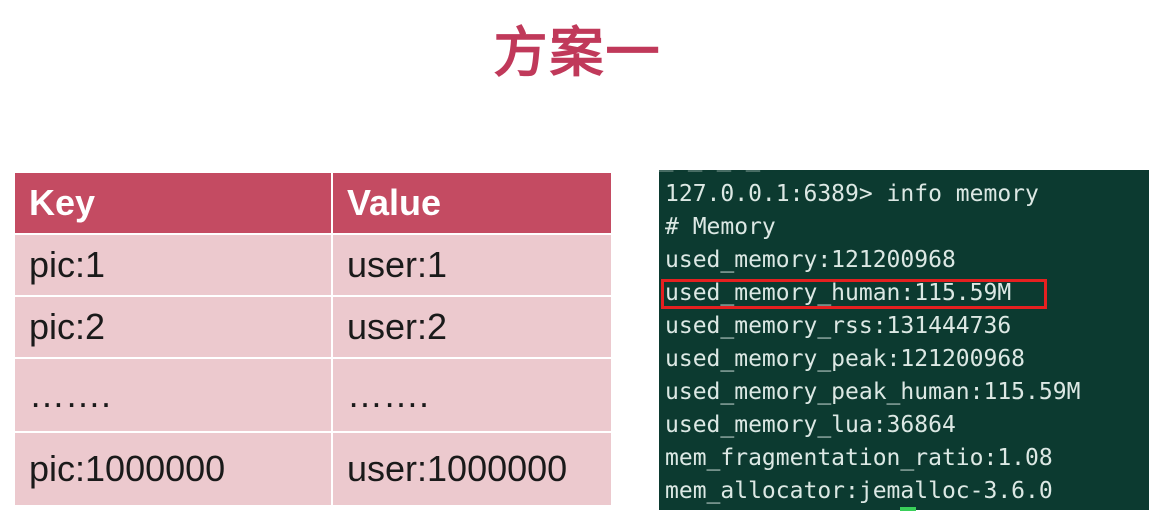 This screenshot has height=513, width=1155. What do you see at coordinates (908, 509) in the screenshot?
I see `terminal-cursor` at bounding box center [908, 509].